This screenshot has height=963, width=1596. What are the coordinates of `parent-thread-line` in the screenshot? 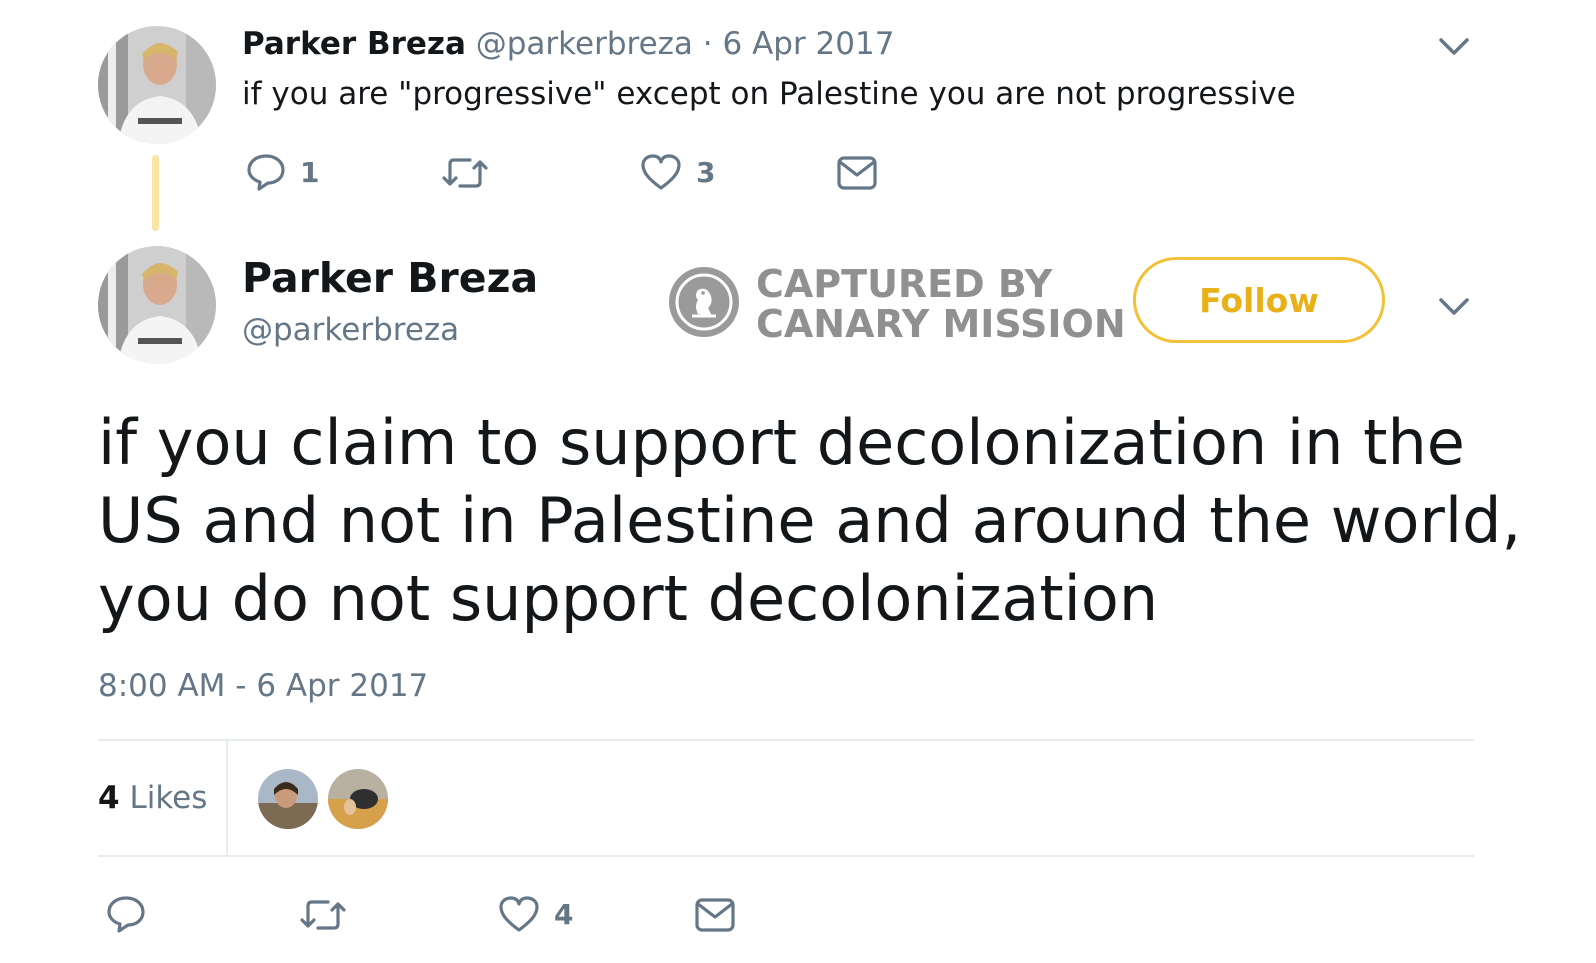 It's located at (155, 193).